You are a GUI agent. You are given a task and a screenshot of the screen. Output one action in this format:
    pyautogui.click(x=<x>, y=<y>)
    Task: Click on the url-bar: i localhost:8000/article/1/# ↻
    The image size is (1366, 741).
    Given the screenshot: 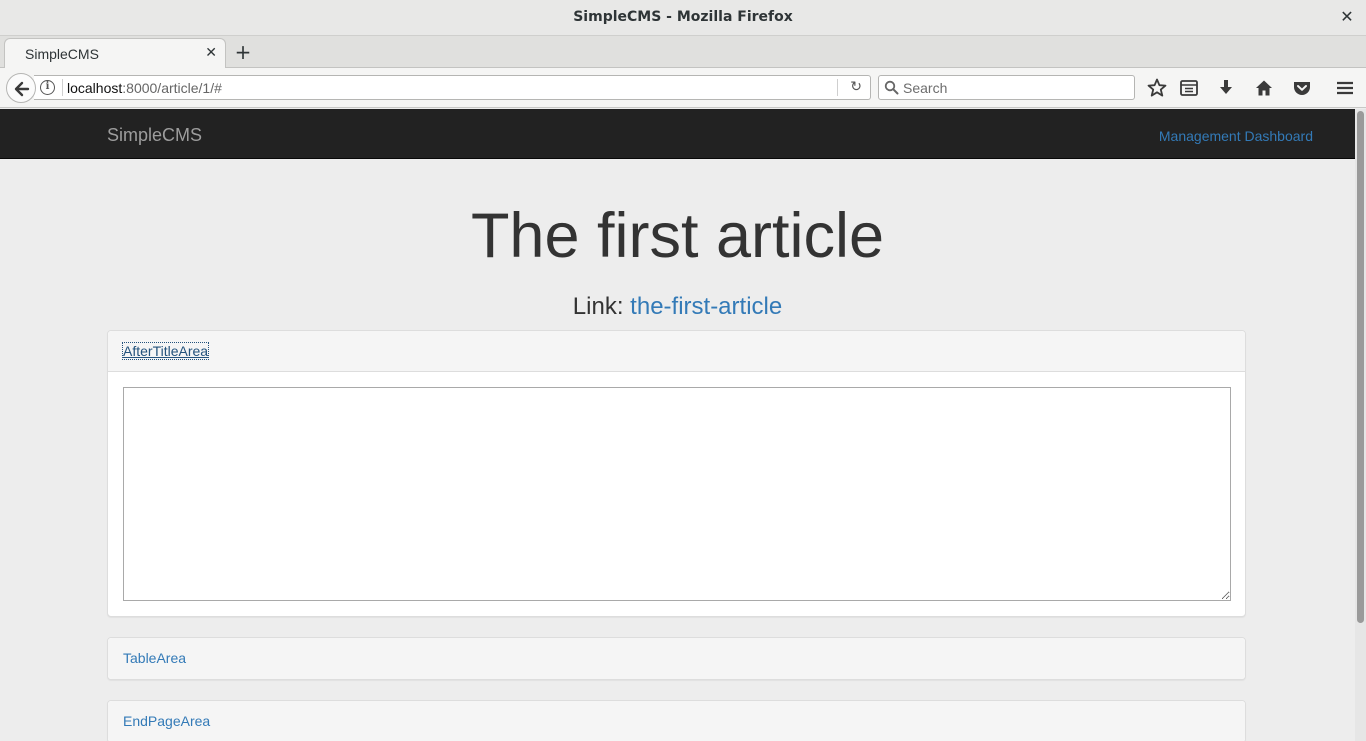 What is the action you would take?
    pyautogui.click(x=452, y=87)
    